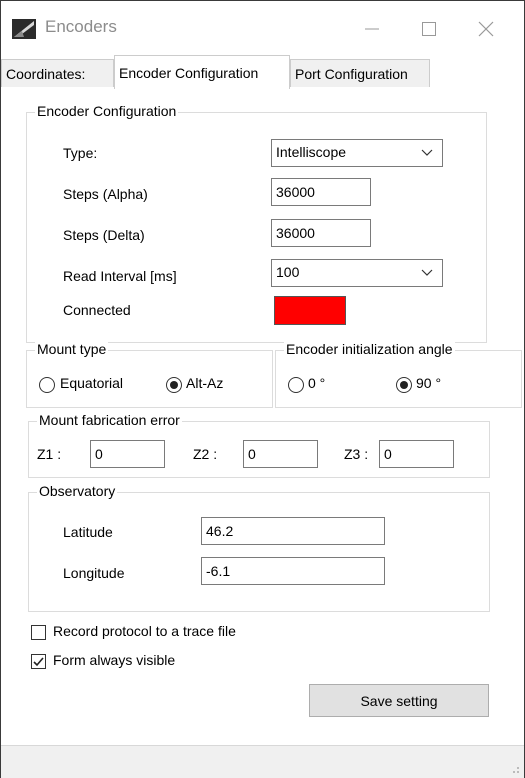 Image resolution: width=525 pixels, height=778 pixels. I want to click on angle-0-label: 0 °, so click(317, 383).